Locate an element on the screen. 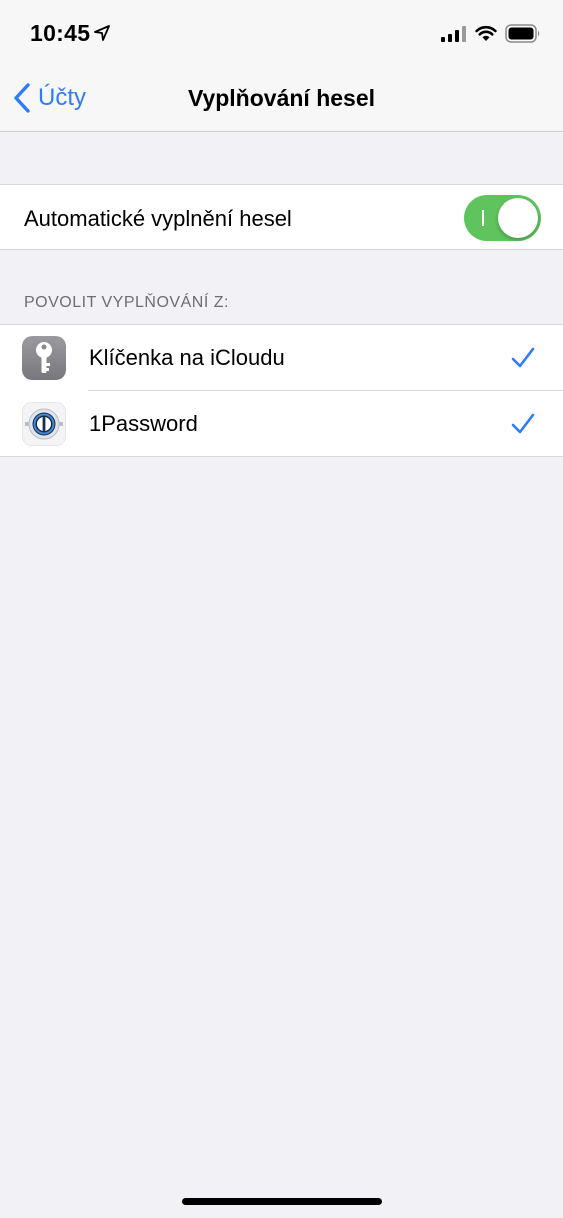  keychain-key-icon is located at coordinates (44, 358).